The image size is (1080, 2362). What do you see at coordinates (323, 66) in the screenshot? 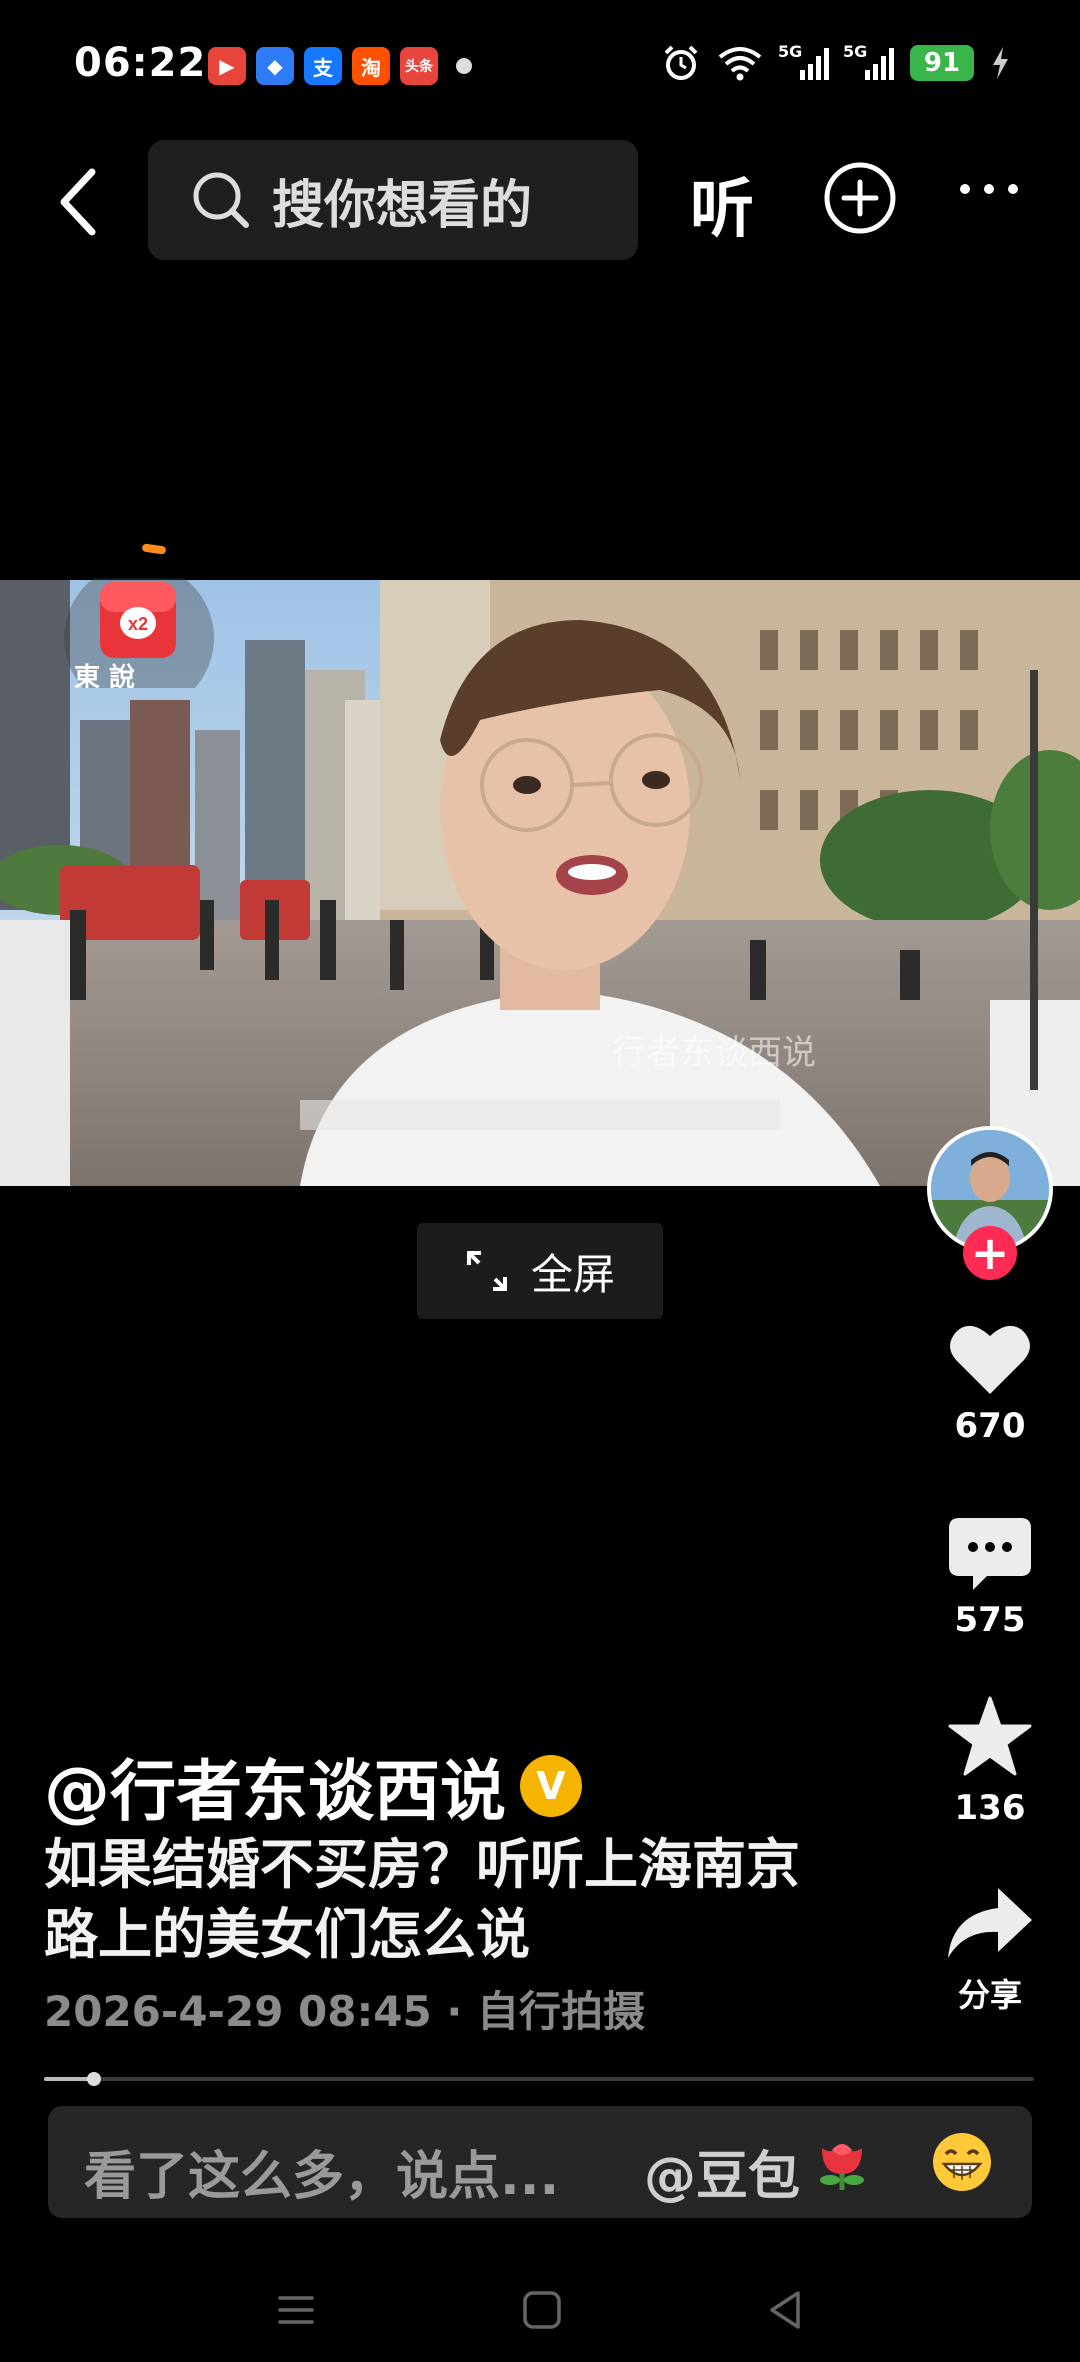
I see `alipay-app-icon: 支` at bounding box center [323, 66].